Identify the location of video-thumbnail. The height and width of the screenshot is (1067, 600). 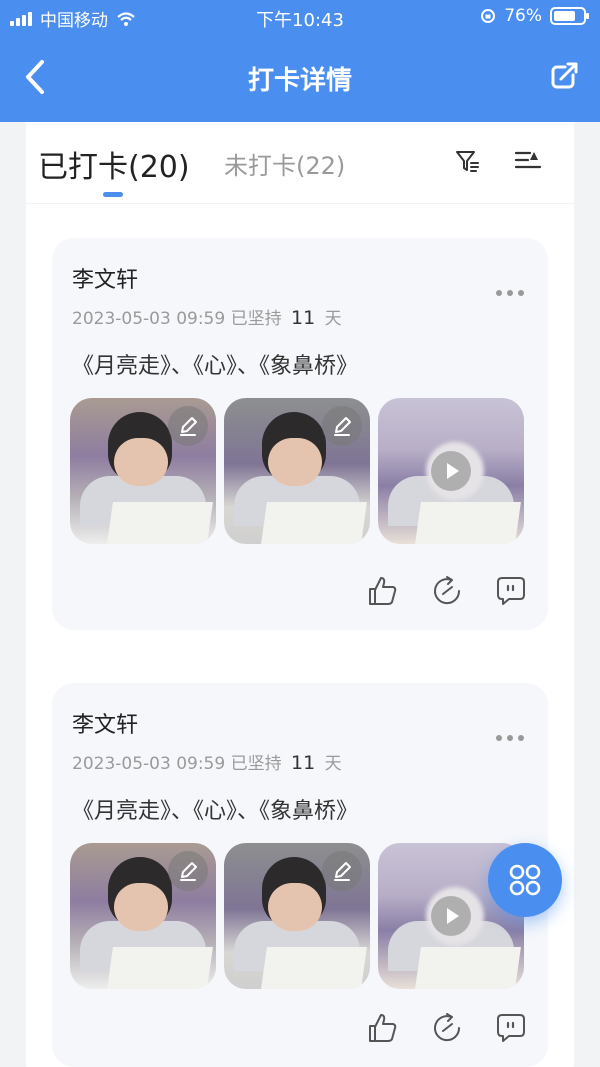
(451, 471).